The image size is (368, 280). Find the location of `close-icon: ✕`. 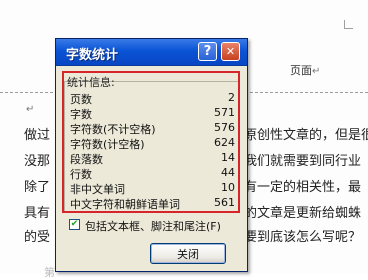

close-icon: ✕ is located at coordinates (230, 51).